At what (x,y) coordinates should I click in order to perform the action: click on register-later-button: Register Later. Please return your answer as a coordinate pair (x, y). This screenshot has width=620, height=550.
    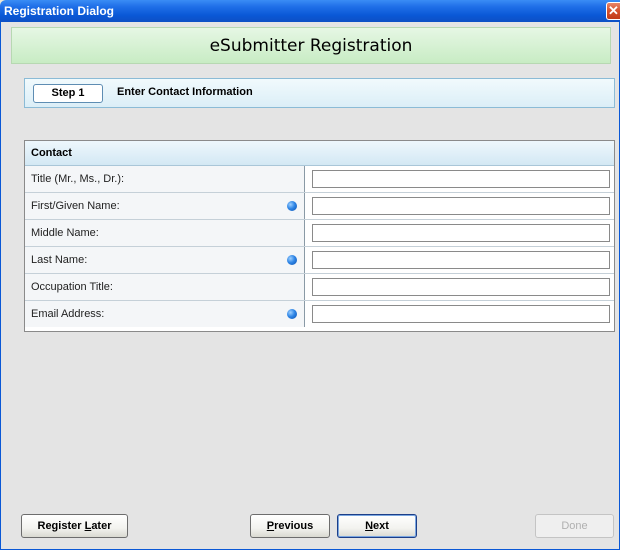
    Looking at the image, I should click on (74, 526).